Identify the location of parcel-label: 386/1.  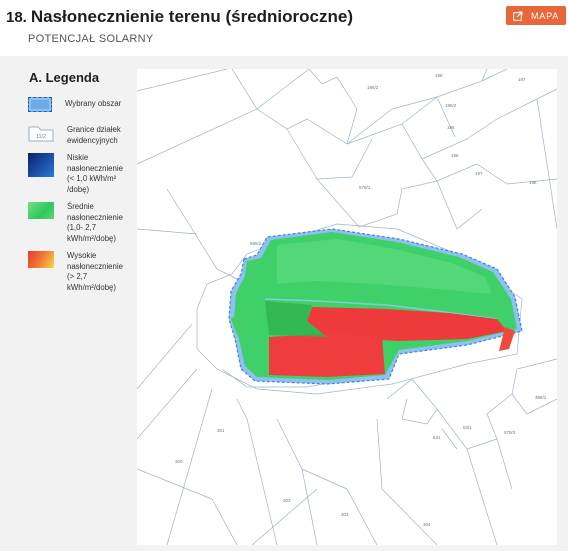
(541, 397).